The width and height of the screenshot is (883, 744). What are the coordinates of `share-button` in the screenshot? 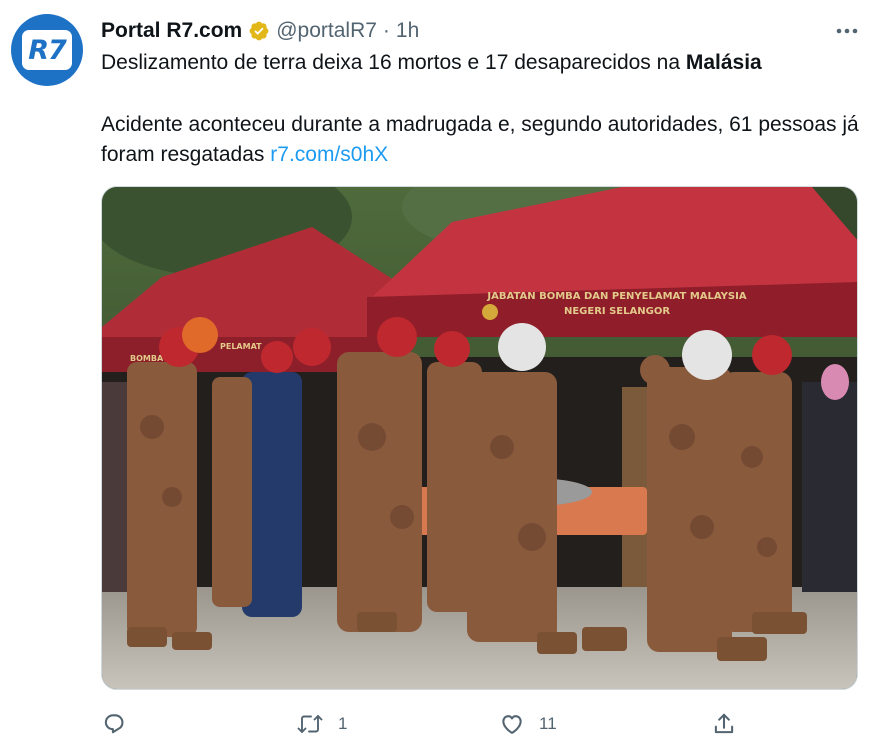 It's located at (724, 724).